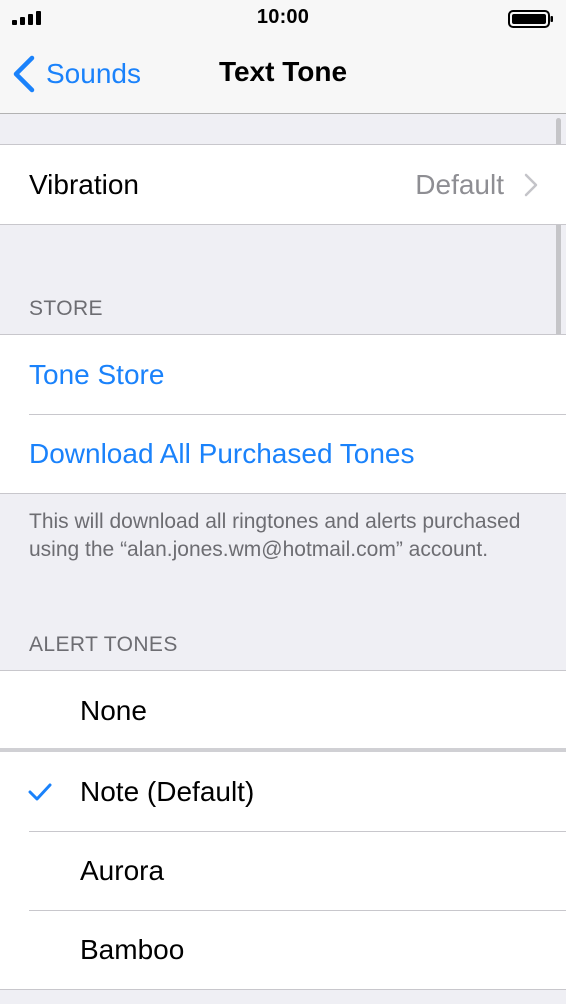  I want to click on tone-cell: Bamboo, so click(283, 949).